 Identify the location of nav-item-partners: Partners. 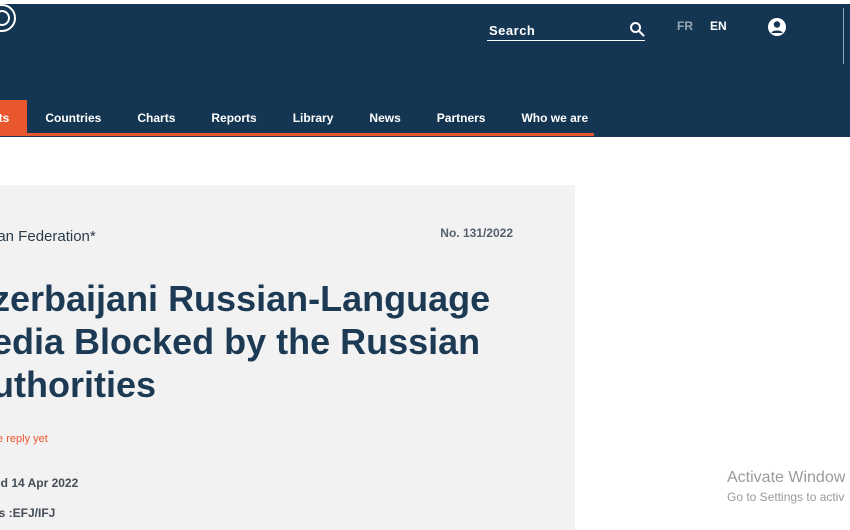
(461, 118).